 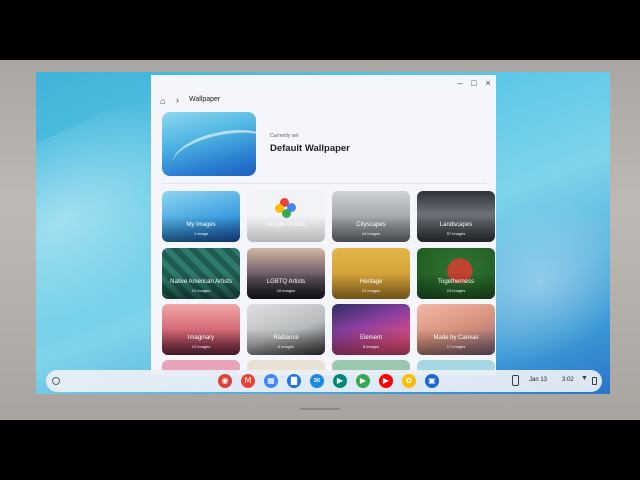 I want to click on collection-element: Element 8 images, so click(x=371, y=329).